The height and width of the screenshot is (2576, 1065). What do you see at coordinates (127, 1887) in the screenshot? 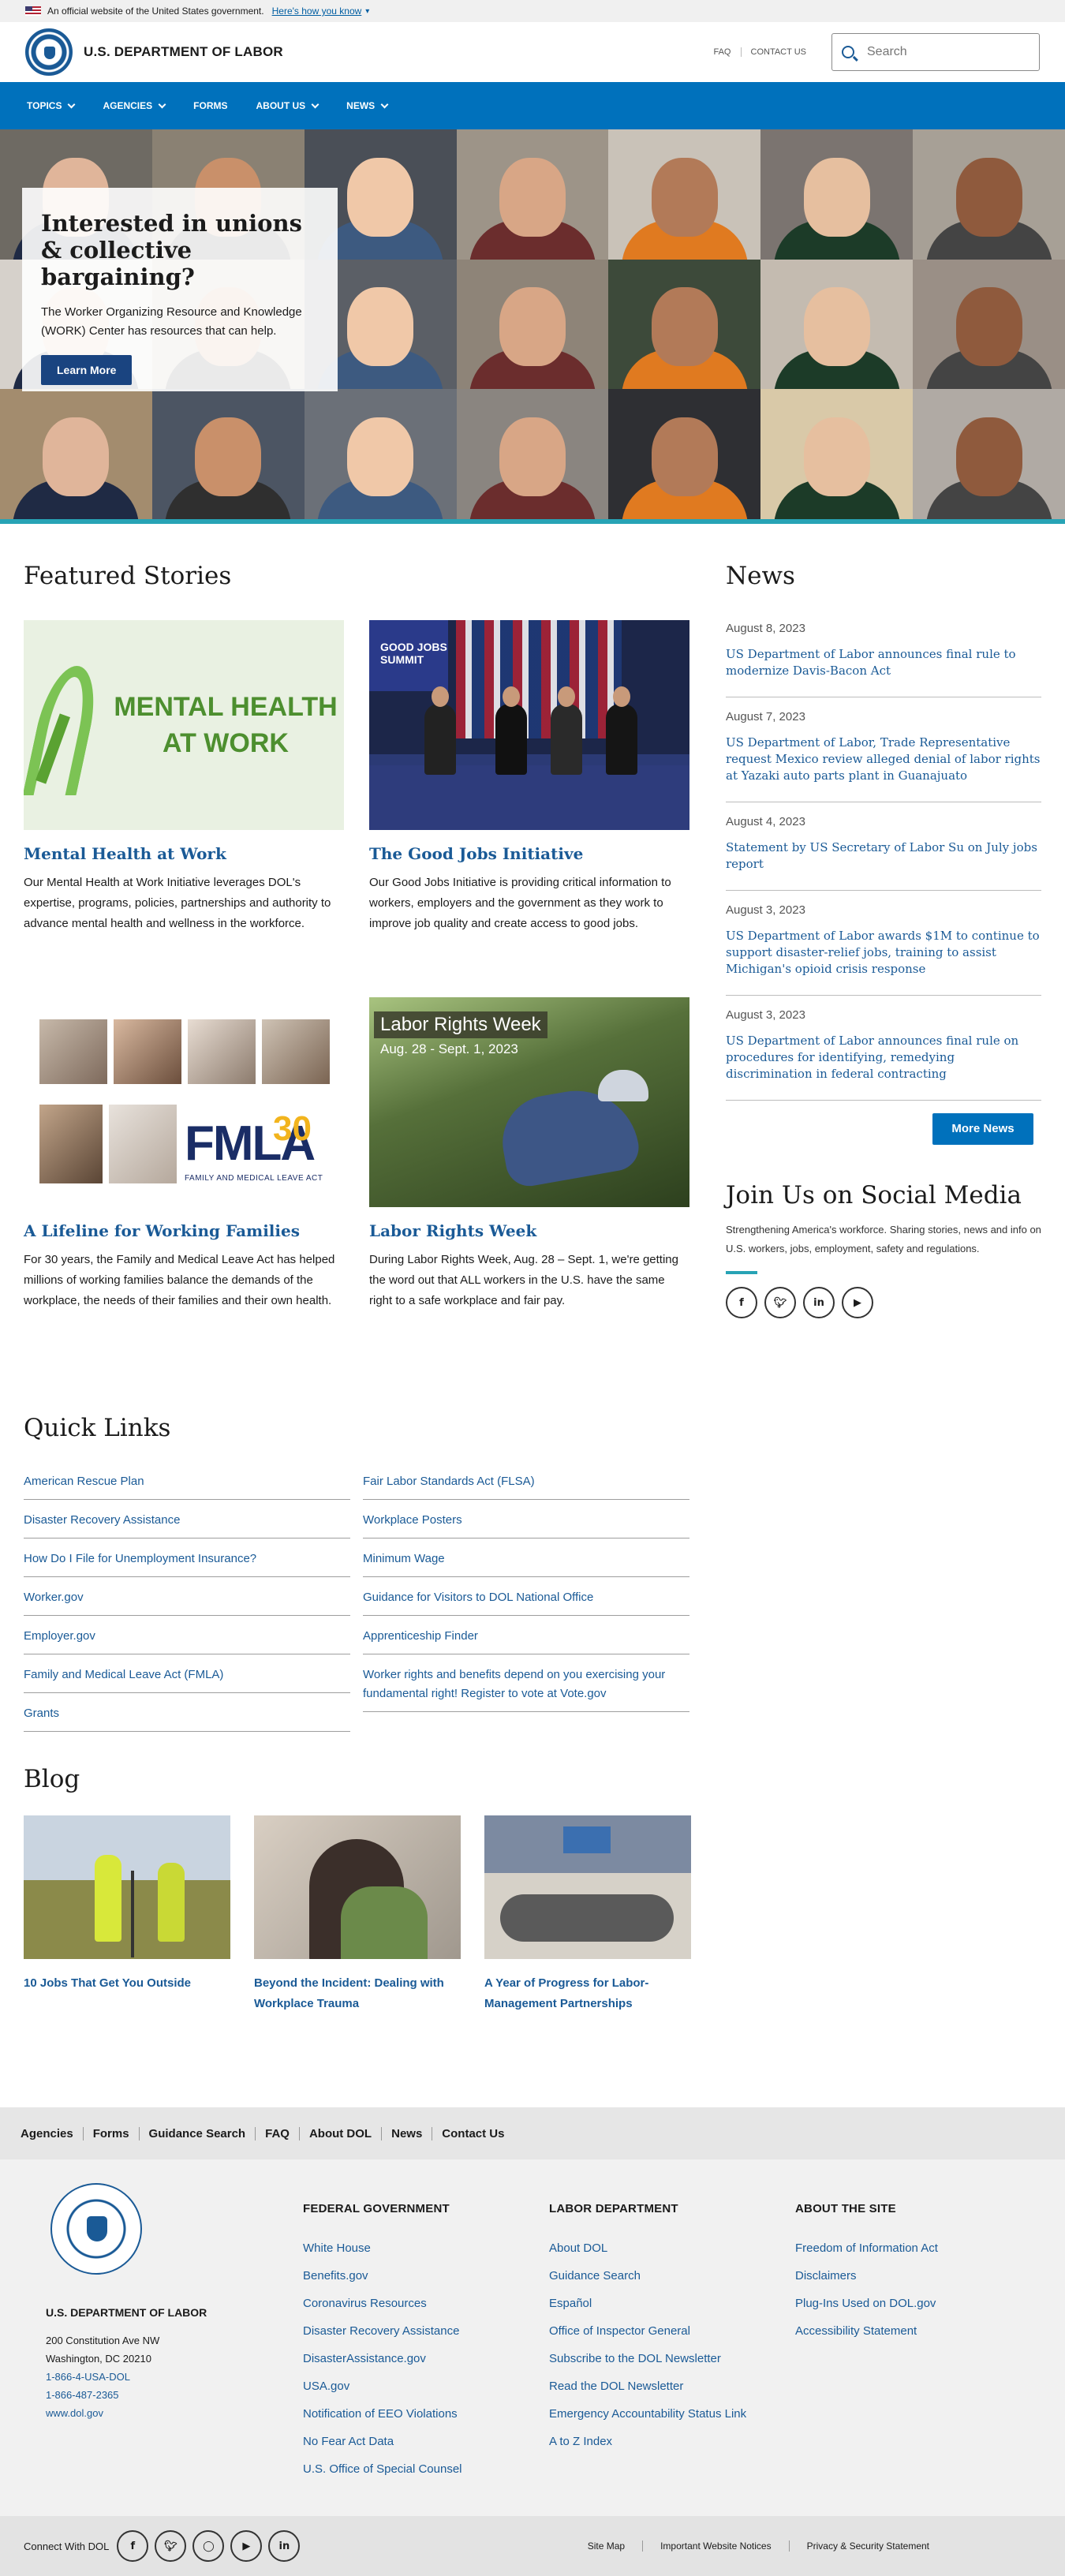
I see `blog-image-surveyors` at bounding box center [127, 1887].